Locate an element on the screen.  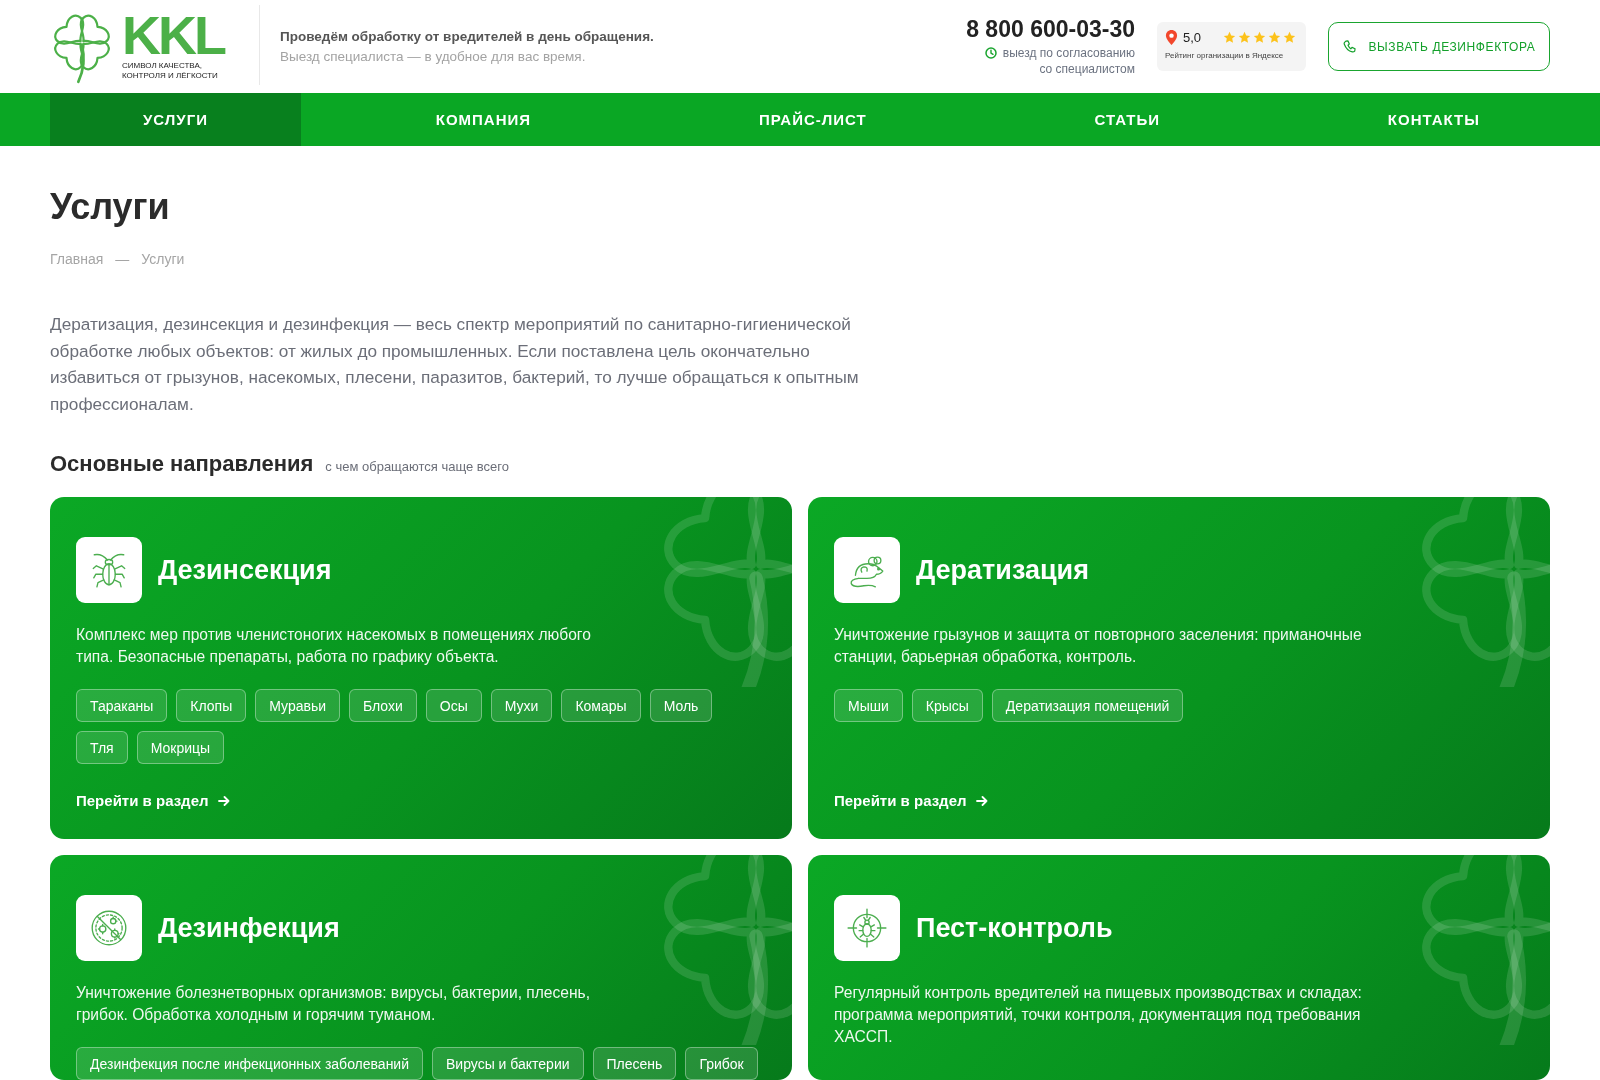
category-tag: Тля is located at coordinates (102, 747).